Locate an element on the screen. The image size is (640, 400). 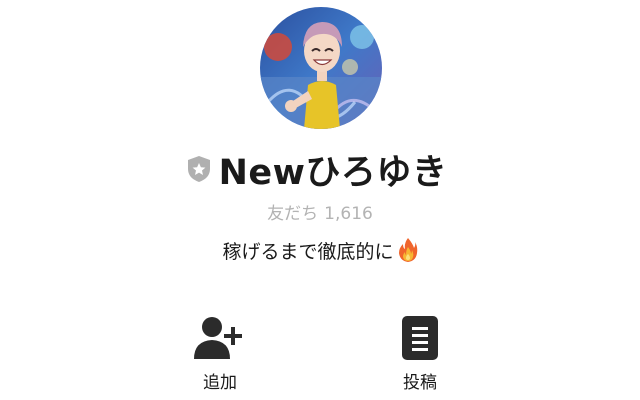
profile-avatar is located at coordinates (321, 68).